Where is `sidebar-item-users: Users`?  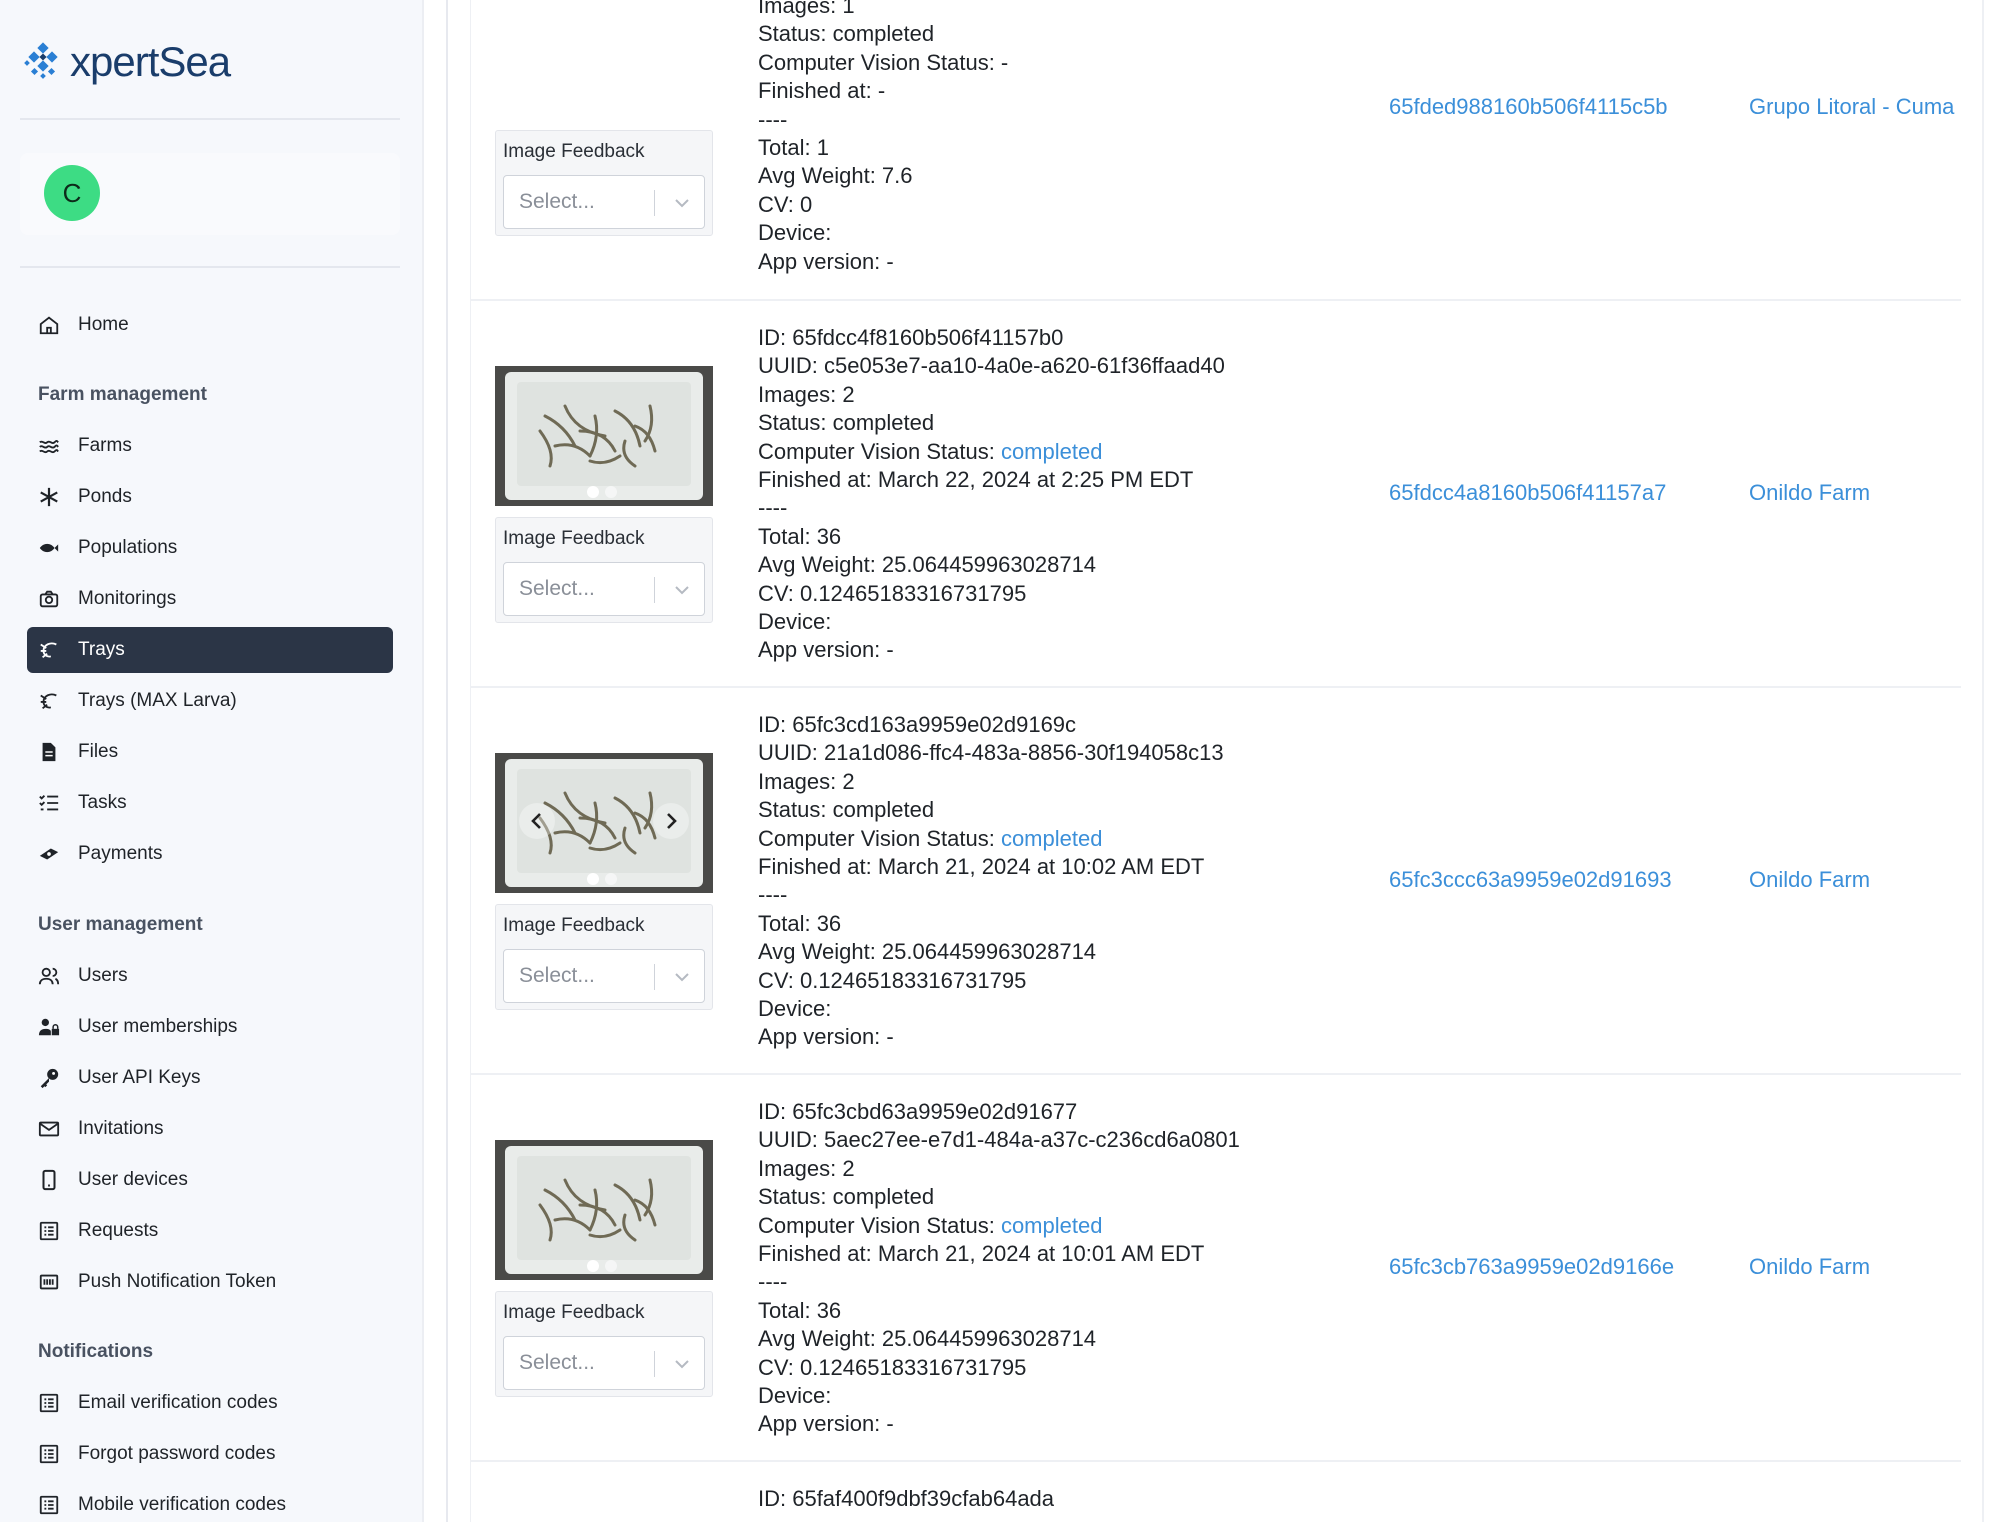 sidebar-item-users: Users is located at coordinates (210, 976).